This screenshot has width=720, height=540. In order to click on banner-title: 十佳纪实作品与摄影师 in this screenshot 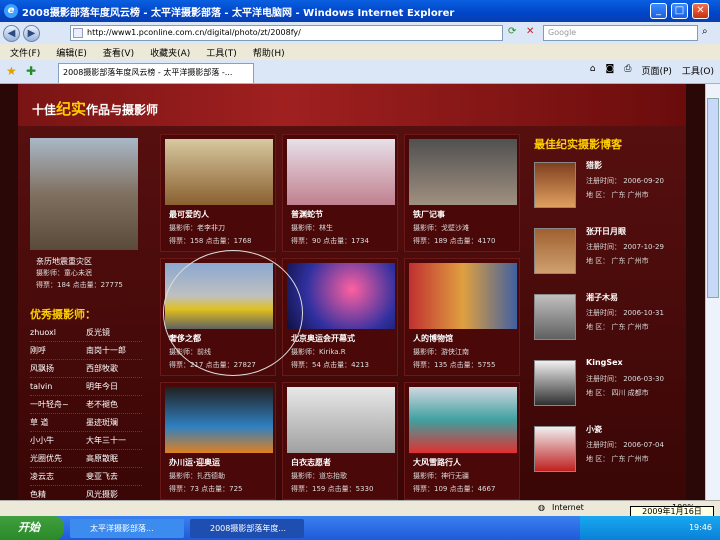, I will do `click(95, 109)`.